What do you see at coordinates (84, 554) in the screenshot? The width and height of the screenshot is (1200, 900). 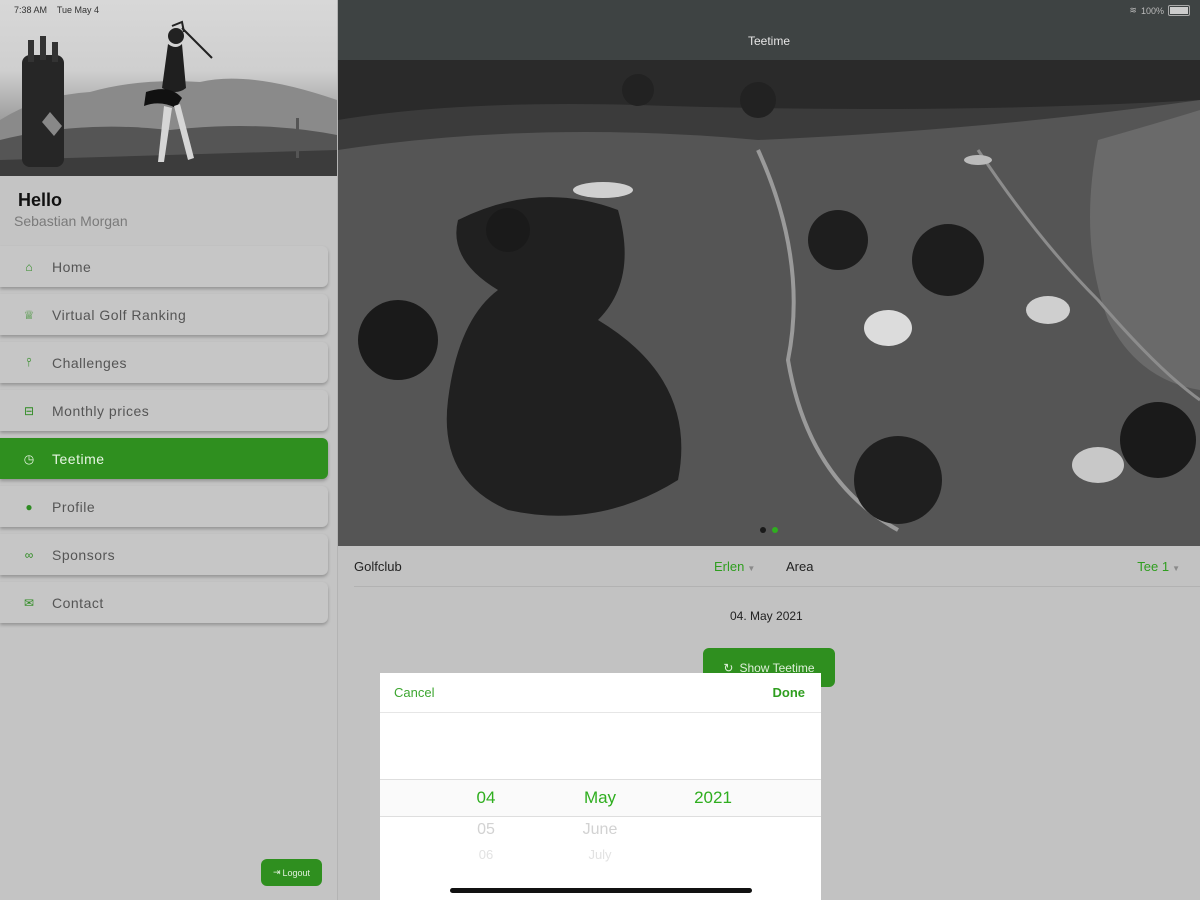 I see `sidebar-item-label: Sponsors` at bounding box center [84, 554].